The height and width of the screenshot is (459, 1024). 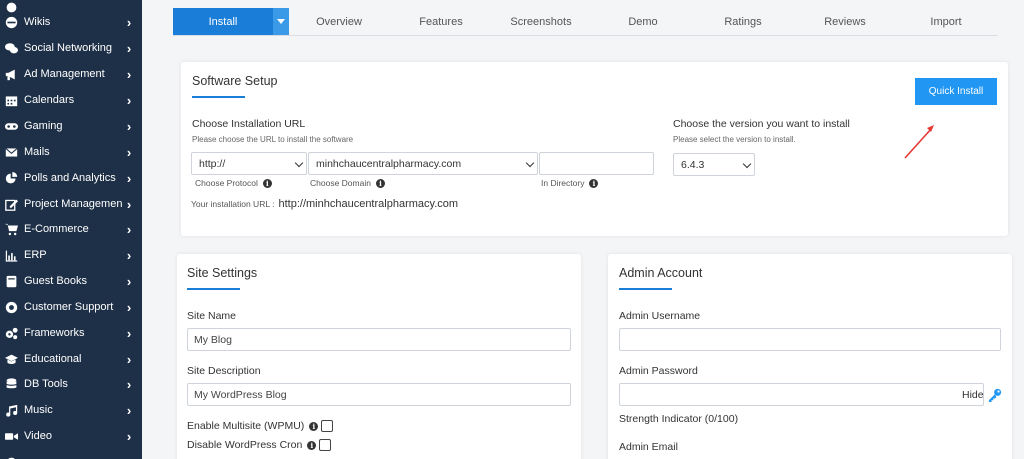 I want to click on tab-install-dropdown, so click(x=281, y=21).